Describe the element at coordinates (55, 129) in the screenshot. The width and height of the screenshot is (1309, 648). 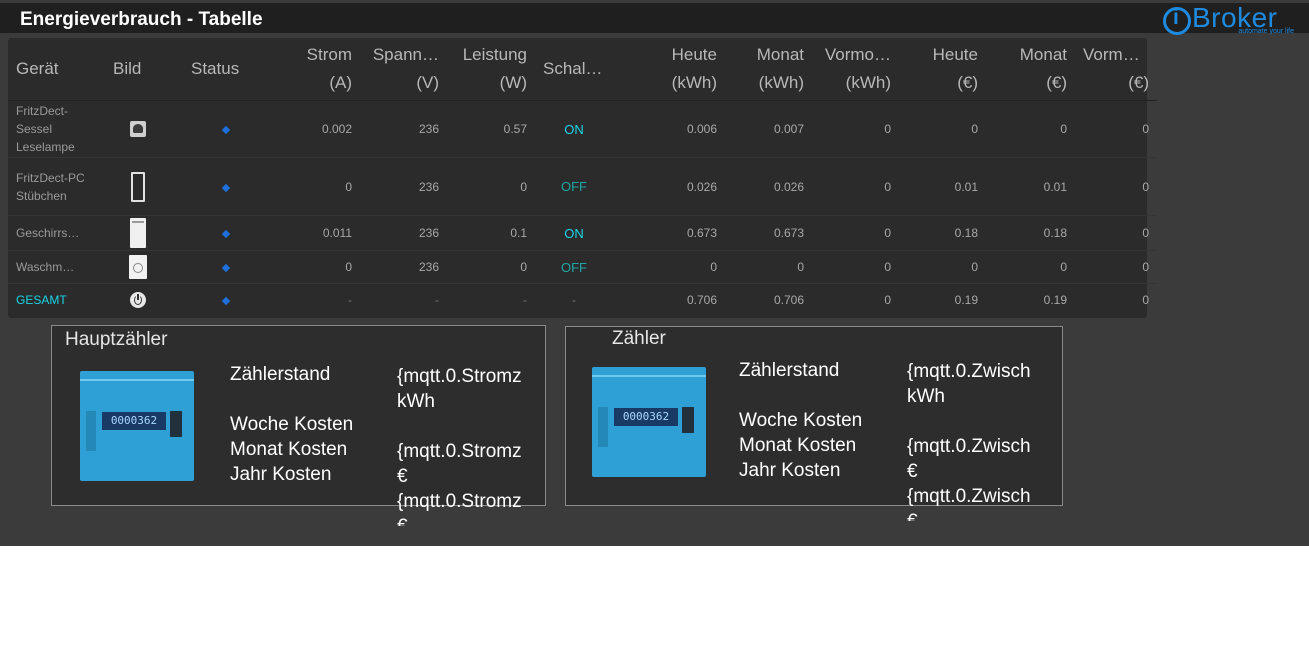
I see `device-name: FritzDect-Sessel Leselampe` at that location.